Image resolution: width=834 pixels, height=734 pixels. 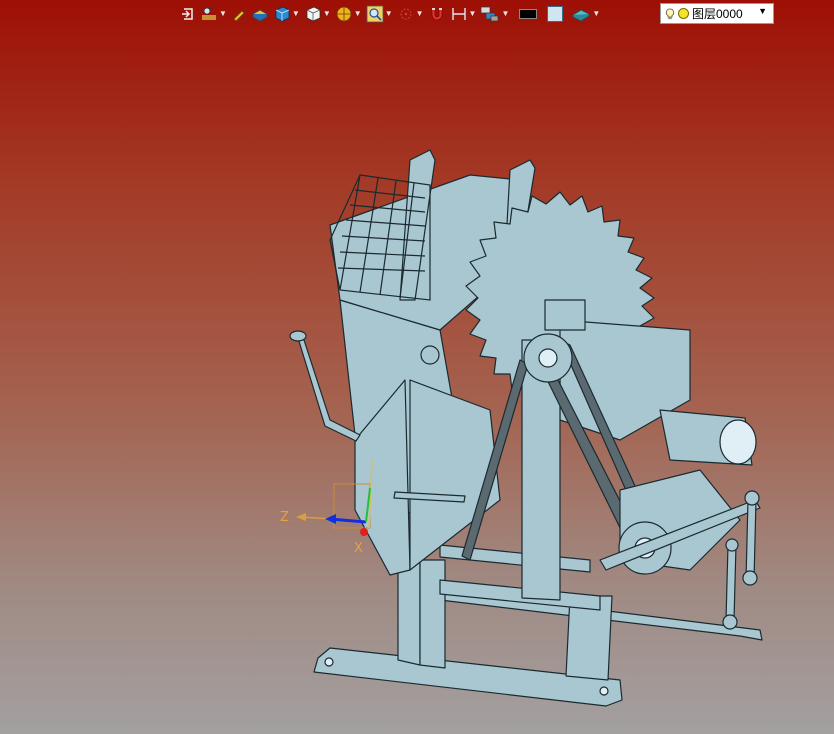 What do you see at coordinates (298, 336) in the screenshot?
I see `crank-knob` at bounding box center [298, 336].